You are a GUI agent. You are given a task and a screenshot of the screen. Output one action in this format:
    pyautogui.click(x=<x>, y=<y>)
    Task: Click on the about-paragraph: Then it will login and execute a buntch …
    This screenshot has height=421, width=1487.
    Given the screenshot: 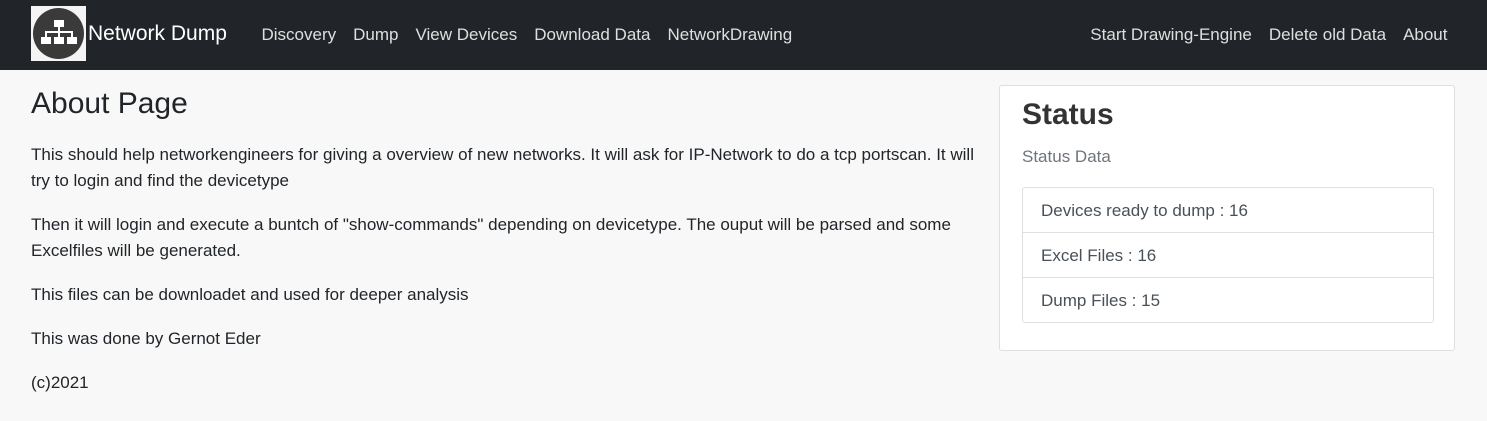 What is the action you would take?
    pyautogui.click(x=491, y=237)
    